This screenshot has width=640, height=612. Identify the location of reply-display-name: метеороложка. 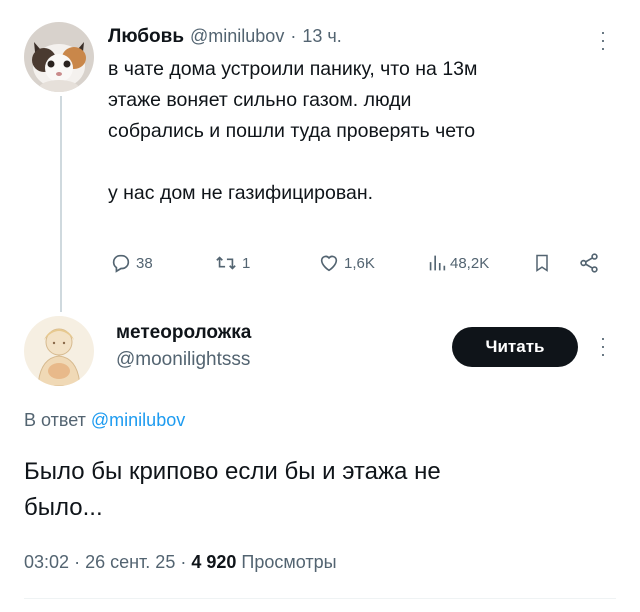
(183, 333).